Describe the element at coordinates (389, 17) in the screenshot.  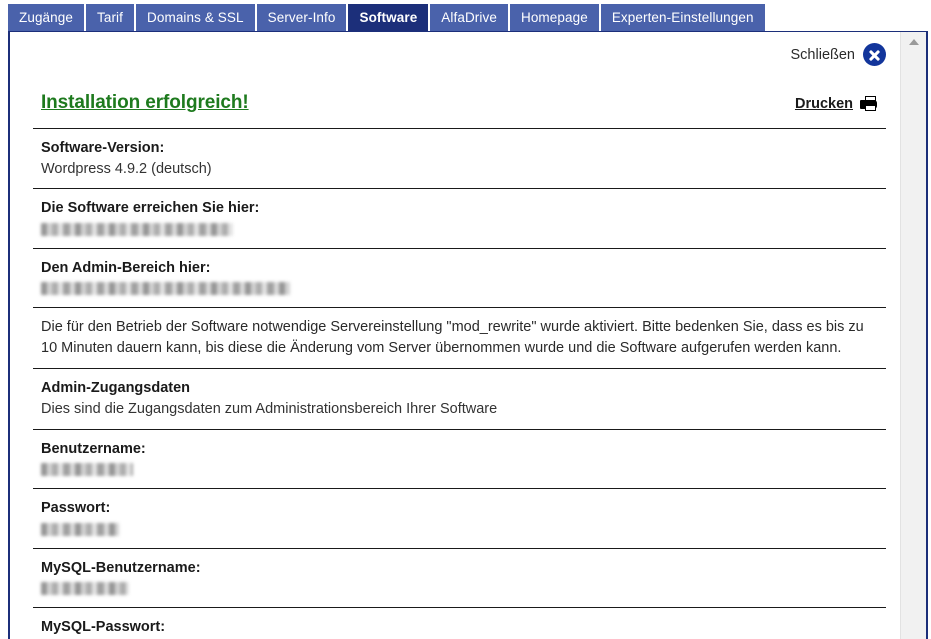
I see `tab-software: Software` at that location.